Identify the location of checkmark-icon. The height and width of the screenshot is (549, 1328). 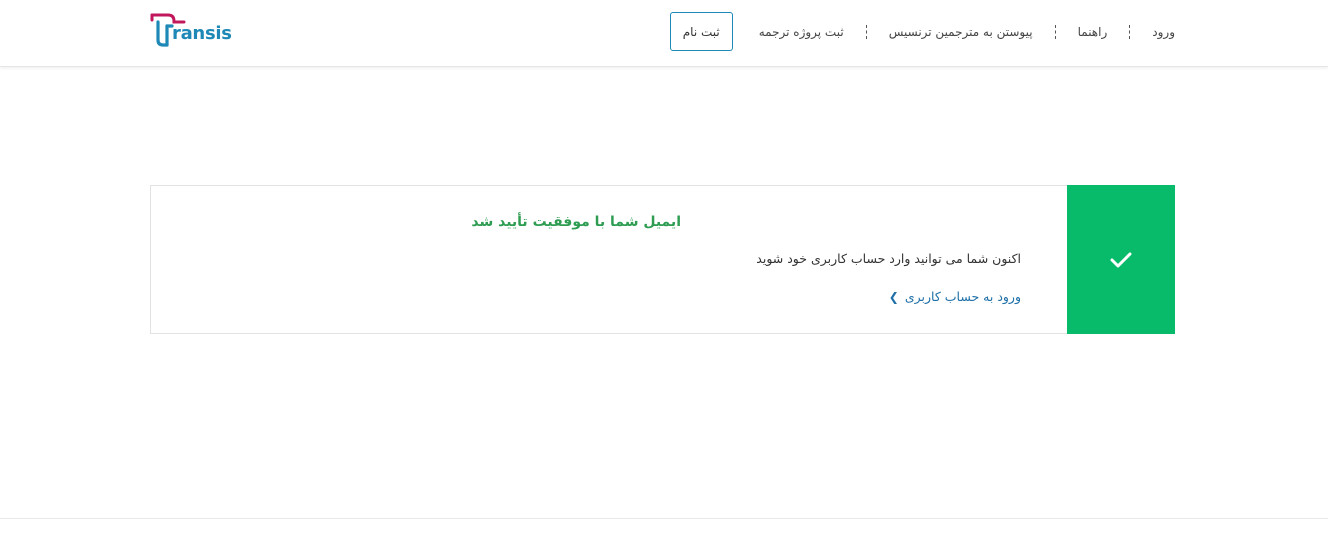
(1121, 259).